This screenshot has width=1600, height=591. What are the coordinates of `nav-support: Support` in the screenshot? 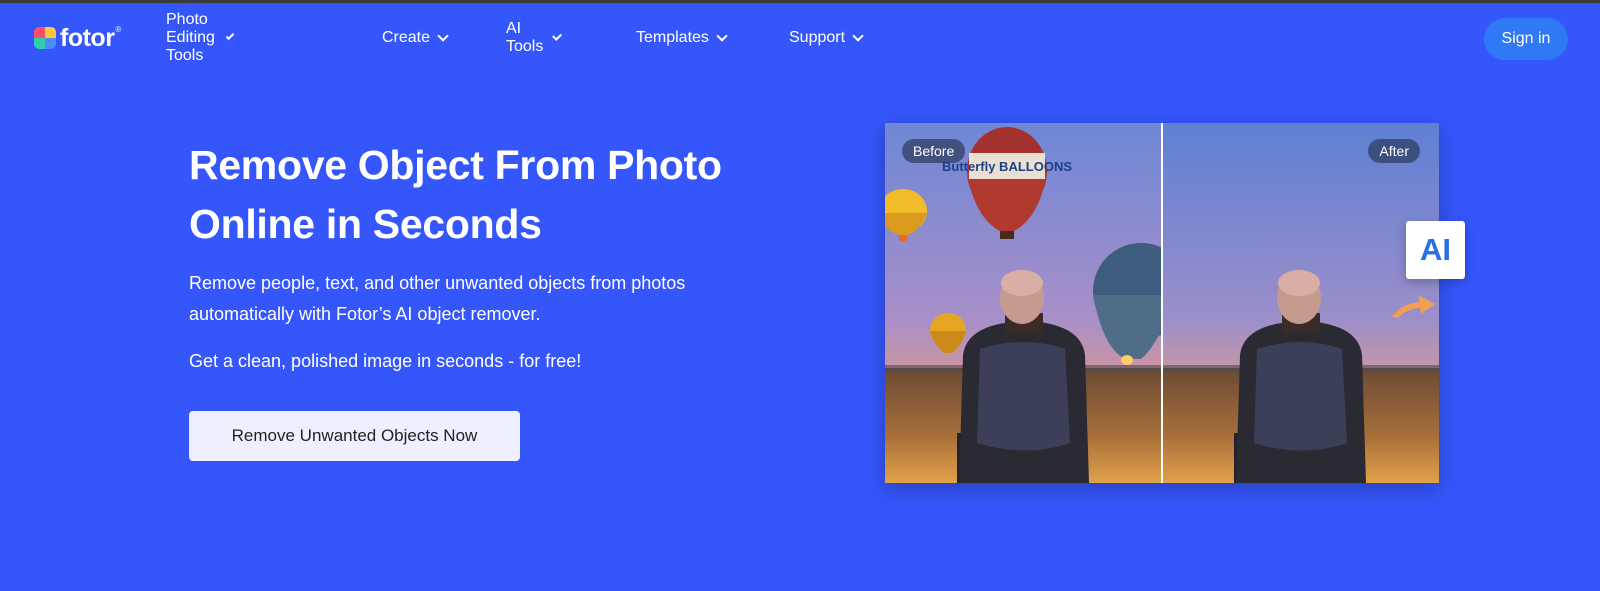 It's located at (826, 38).